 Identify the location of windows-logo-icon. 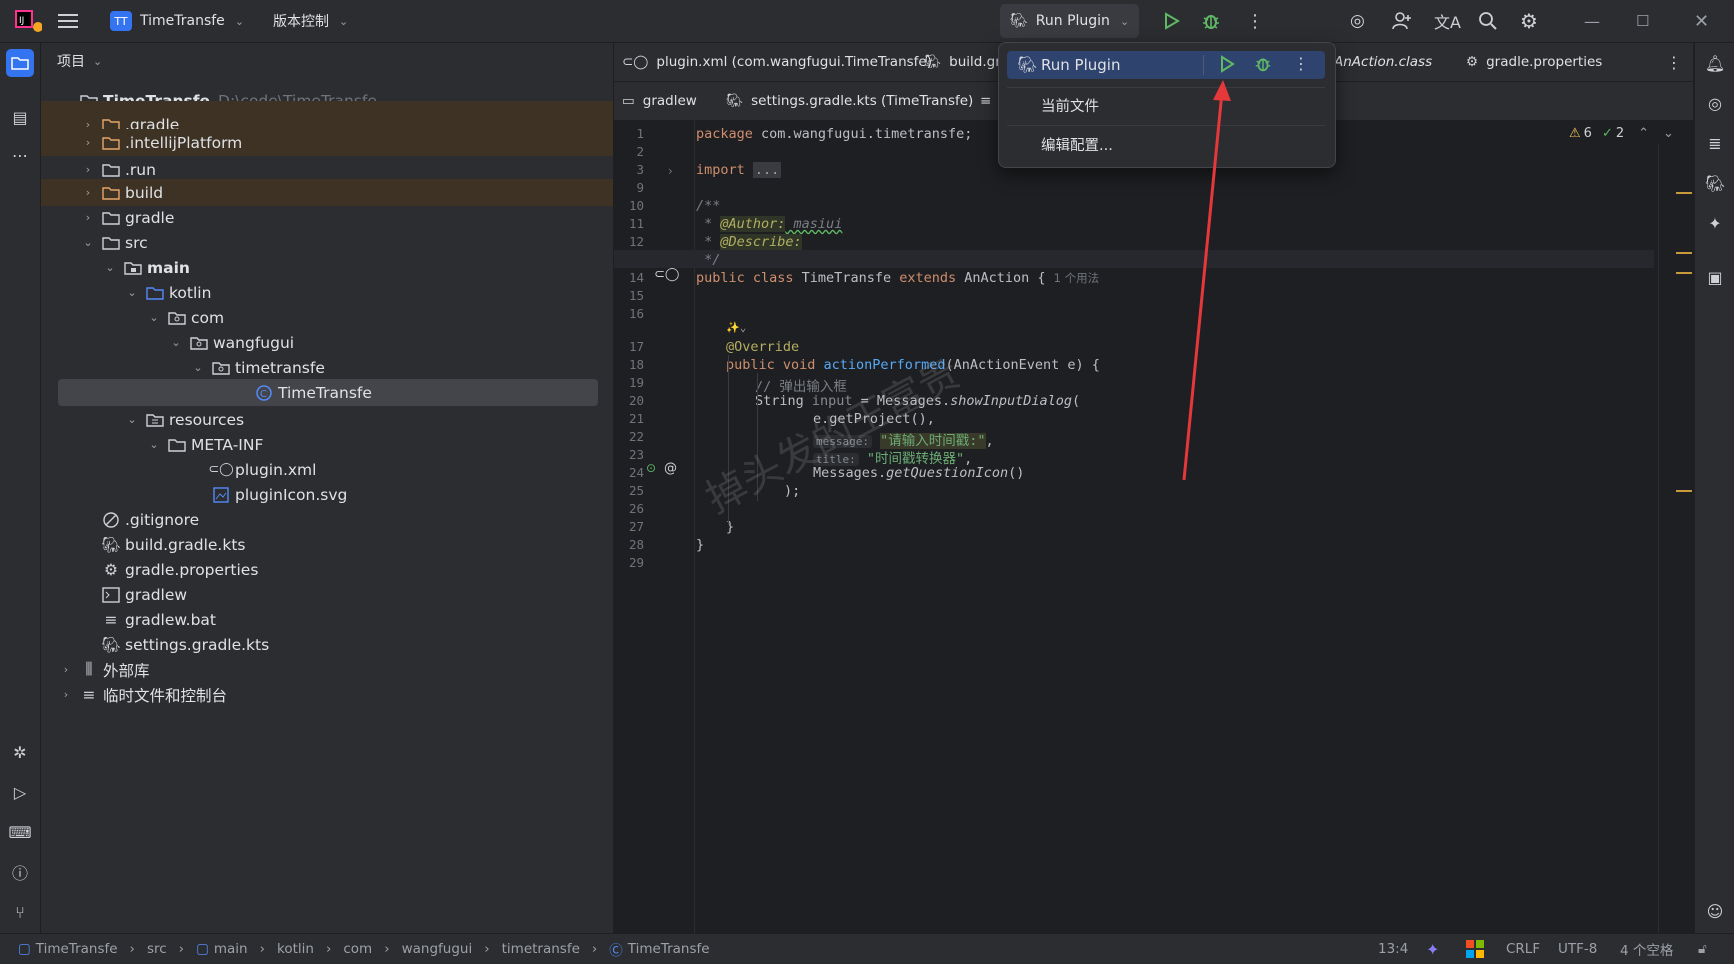
(1475, 949).